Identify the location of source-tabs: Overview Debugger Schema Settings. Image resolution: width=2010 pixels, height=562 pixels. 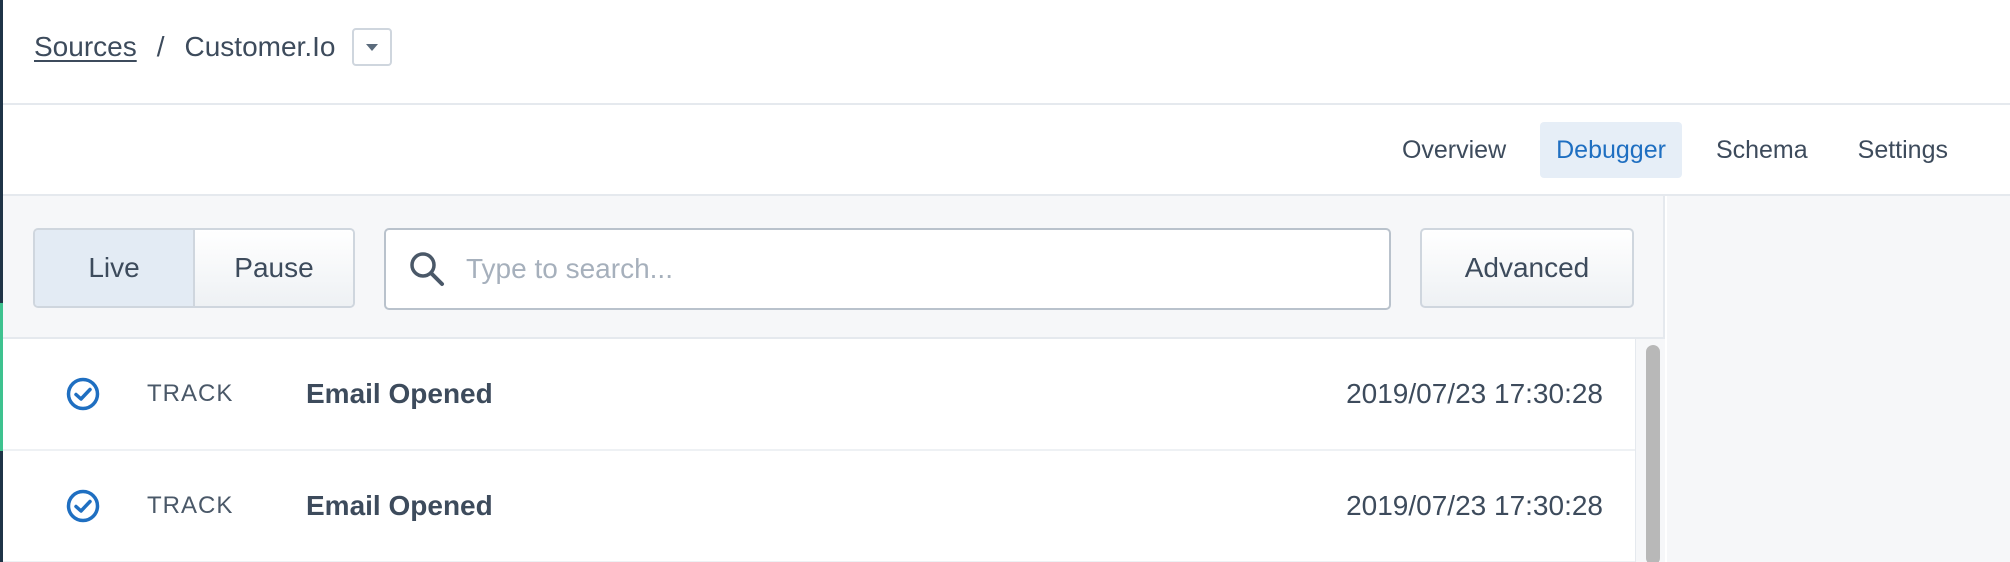
(1675, 150).